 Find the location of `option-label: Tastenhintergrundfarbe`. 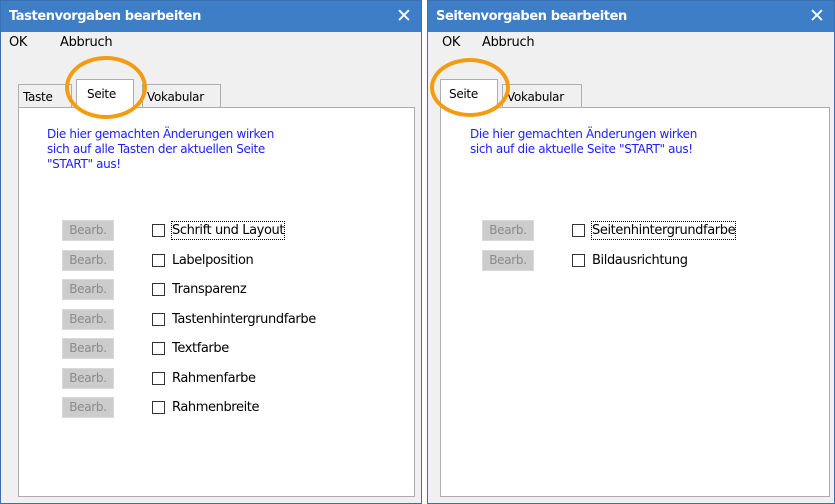

option-label: Tastenhintergrundfarbe is located at coordinates (244, 319).